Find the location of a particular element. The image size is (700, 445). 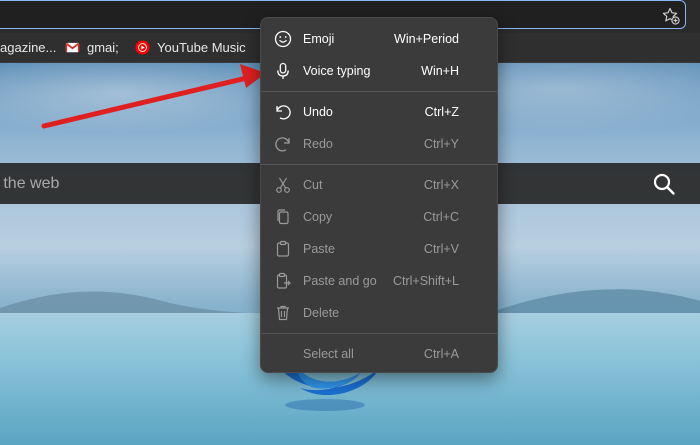

undo-icon is located at coordinates (283, 112).